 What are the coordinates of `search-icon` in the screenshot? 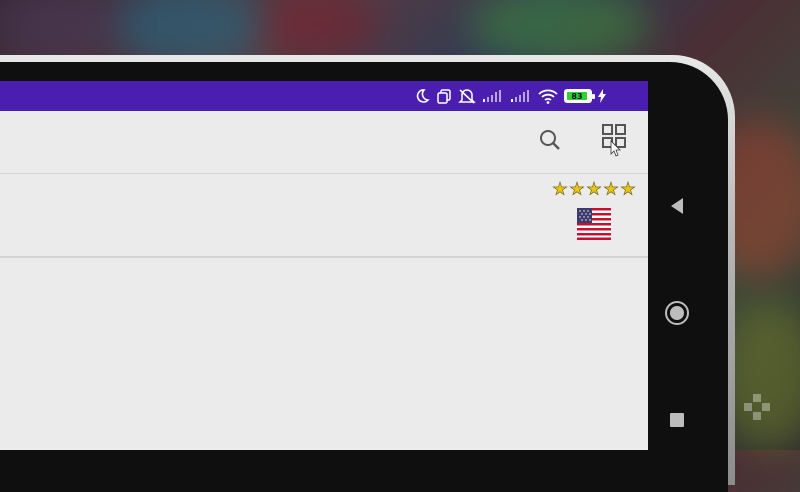 It's located at (550, 142).